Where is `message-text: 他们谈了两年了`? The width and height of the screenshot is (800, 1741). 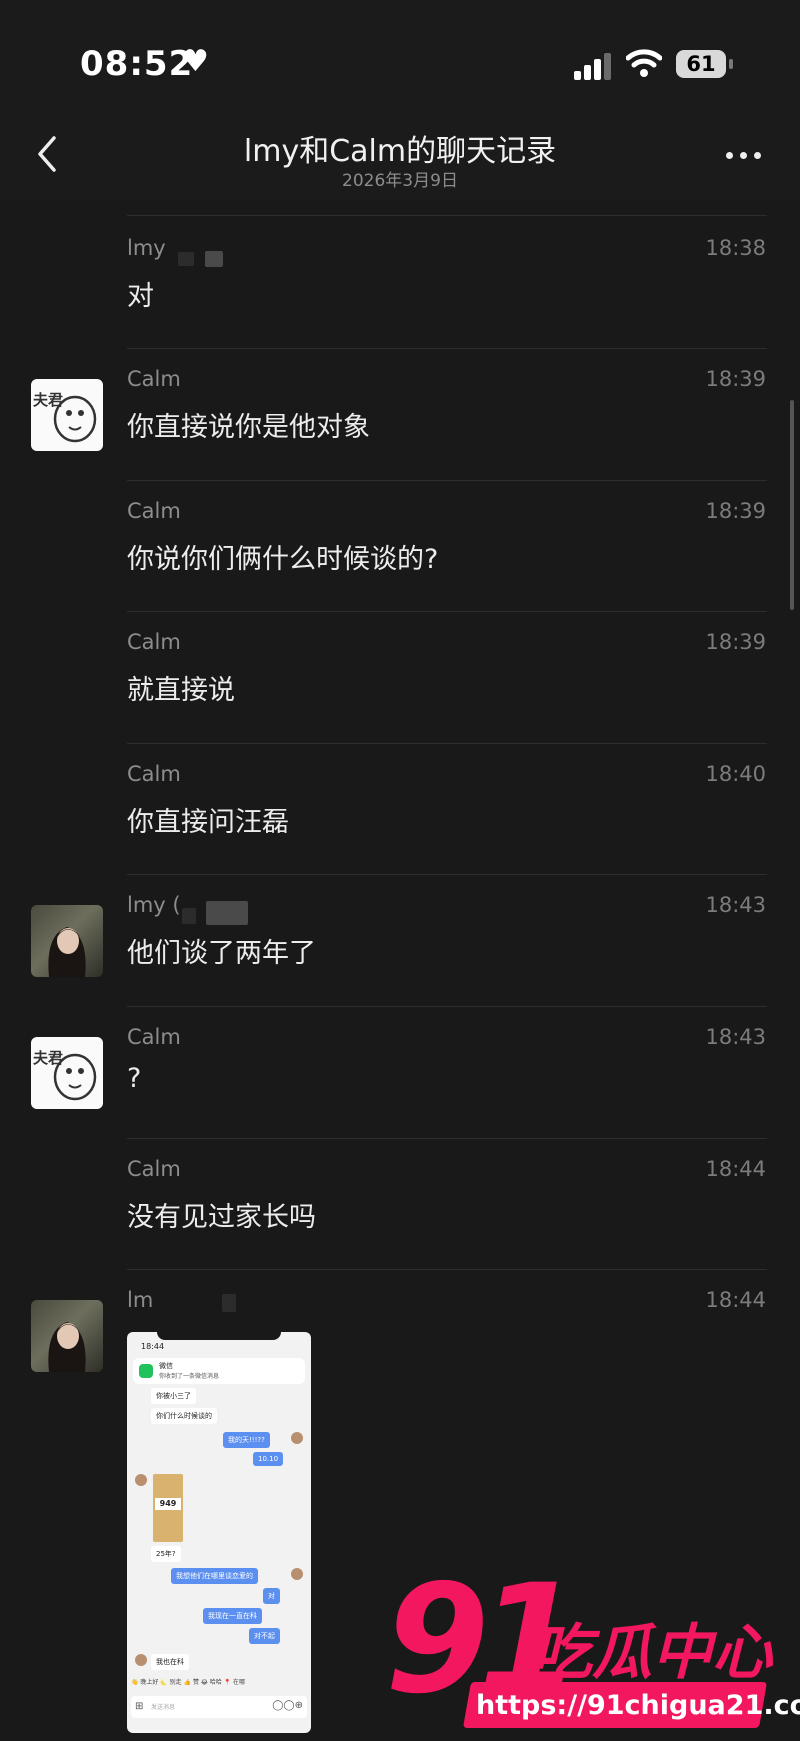 message-text: 他们谈了两年了 is located at coordinates (221, 953).